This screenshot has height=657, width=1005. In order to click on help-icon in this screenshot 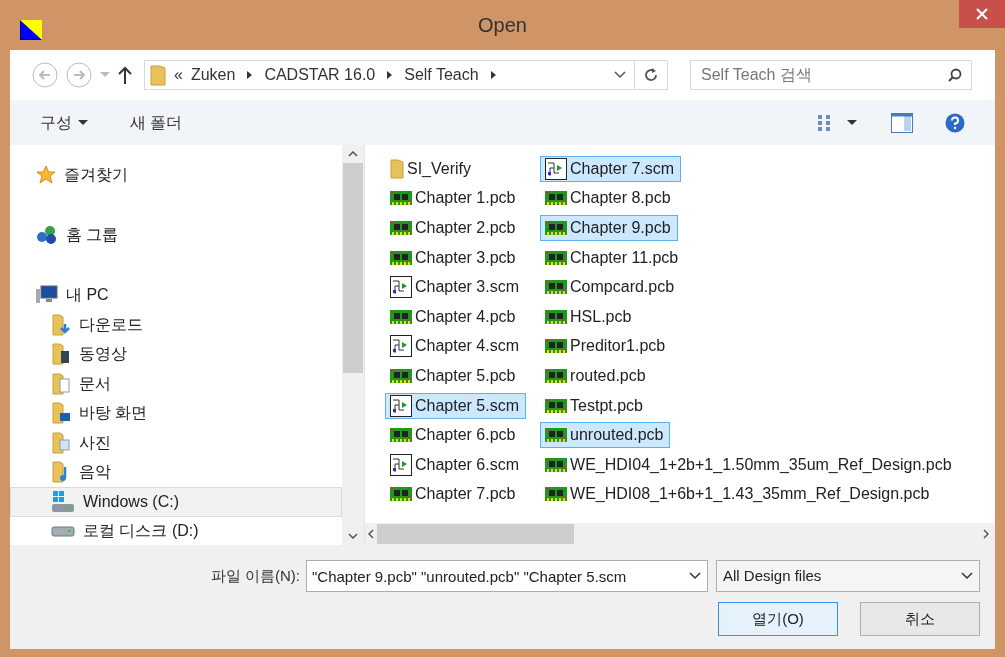, I will do `click(955, 122)`.